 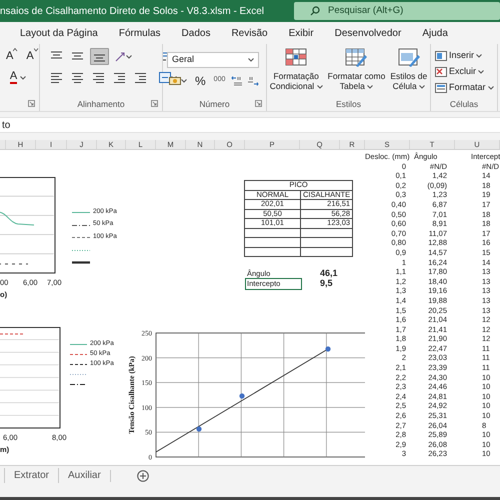 I want to click on align-left-icon, so click(x=56, y=77).